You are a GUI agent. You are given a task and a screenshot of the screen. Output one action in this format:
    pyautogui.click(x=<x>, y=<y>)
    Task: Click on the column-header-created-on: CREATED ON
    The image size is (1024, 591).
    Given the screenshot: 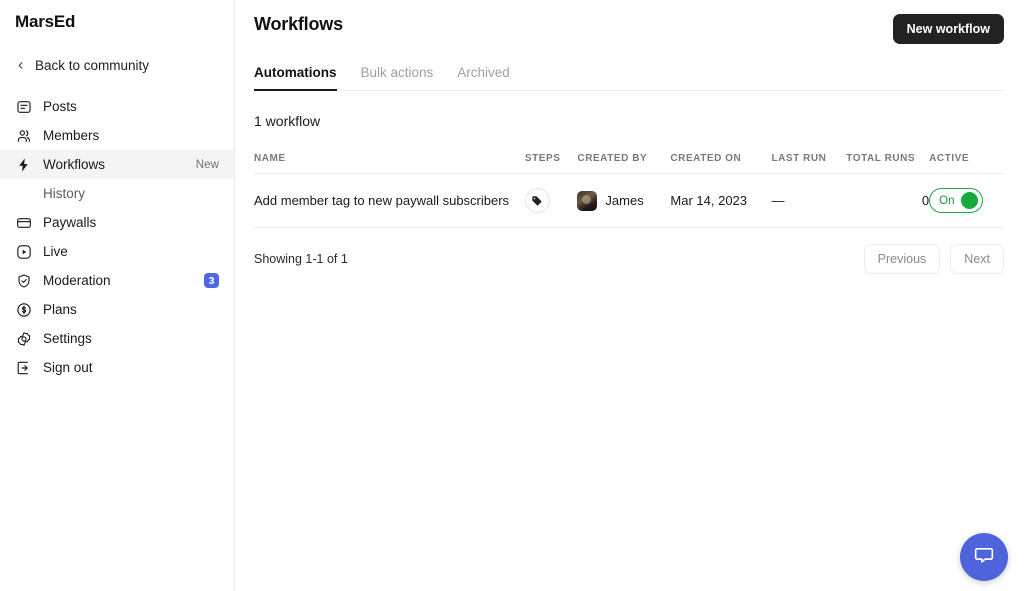 What is the action you would take?
    pyautogui.click(x=721, y=163)
    